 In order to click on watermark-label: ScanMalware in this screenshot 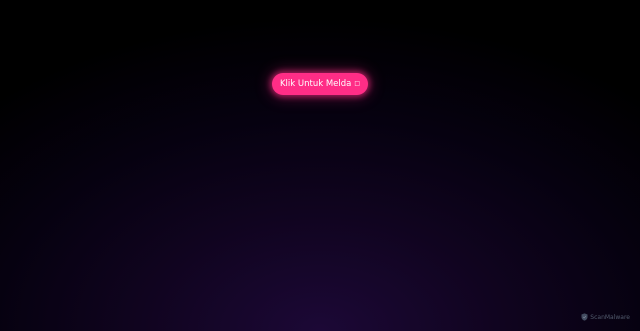, I will do `click(610, 317)`.